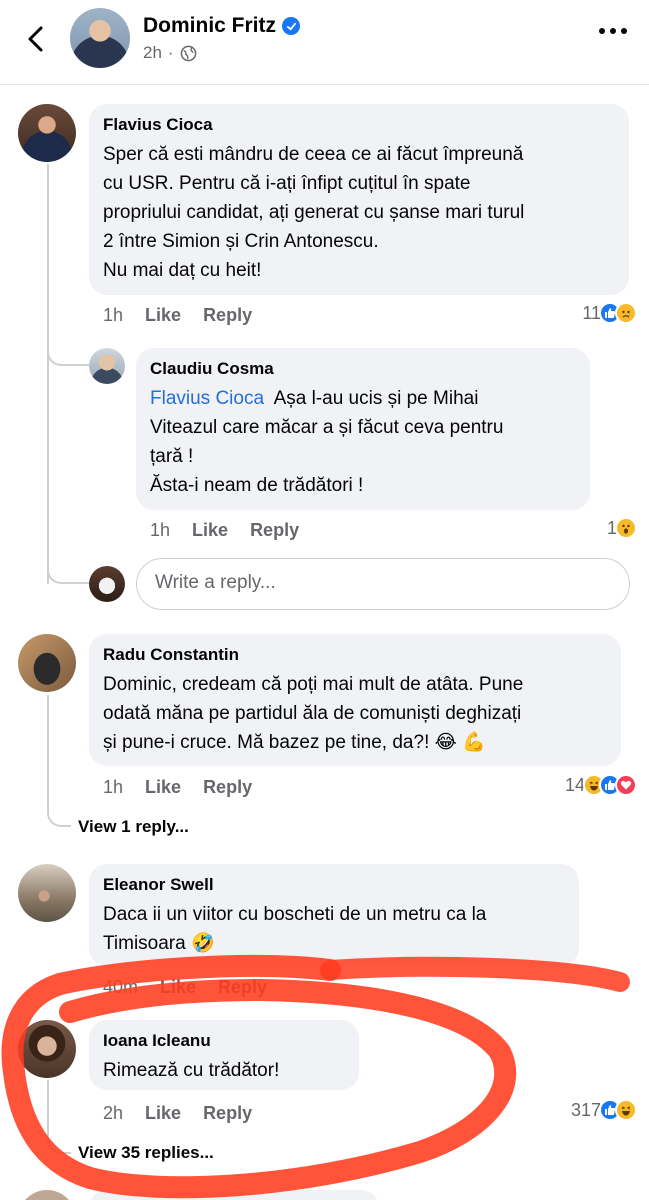  I want to click on current-user-avatar, so click(107, 584).